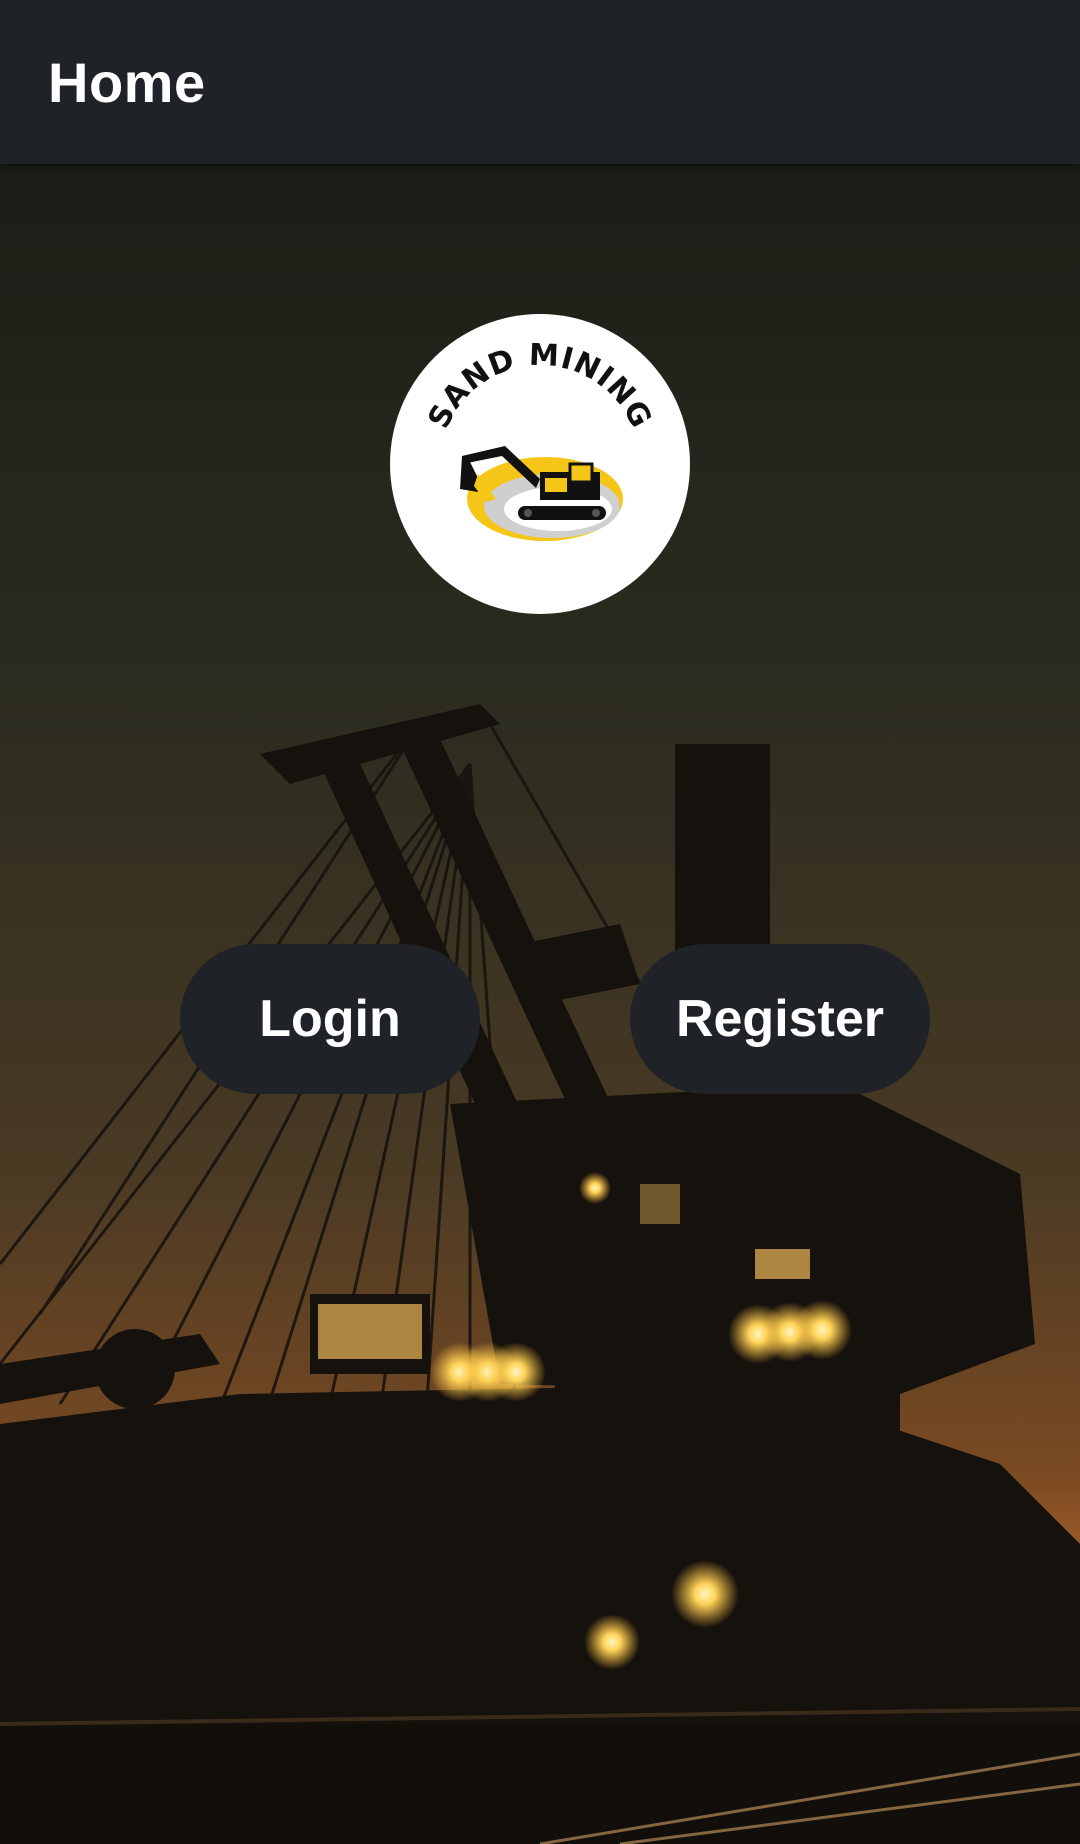 This screenshot has width=1080, height=1844. I want to click on sand-mining-logo: SAND MINING, so click(540, 464).